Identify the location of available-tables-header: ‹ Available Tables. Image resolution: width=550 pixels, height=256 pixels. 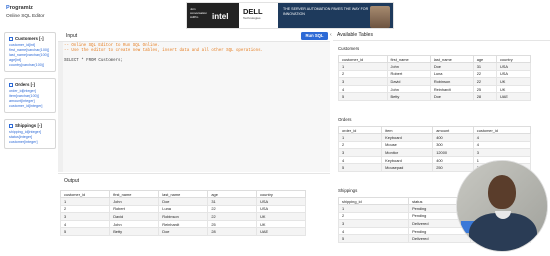
(440, 35).